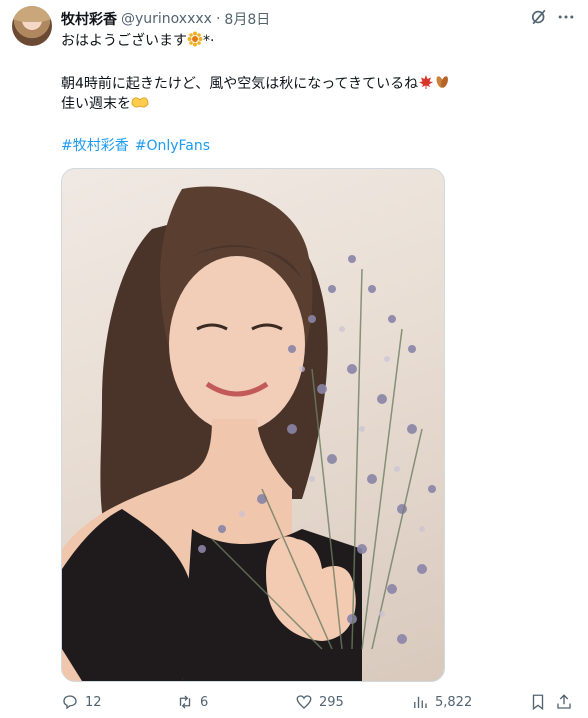 This screenshot has width=588, height=718. What do you see at coordinates (204, 702) in the screenshot?
I see `repost-count: 6` at bounding box center [204, 702].